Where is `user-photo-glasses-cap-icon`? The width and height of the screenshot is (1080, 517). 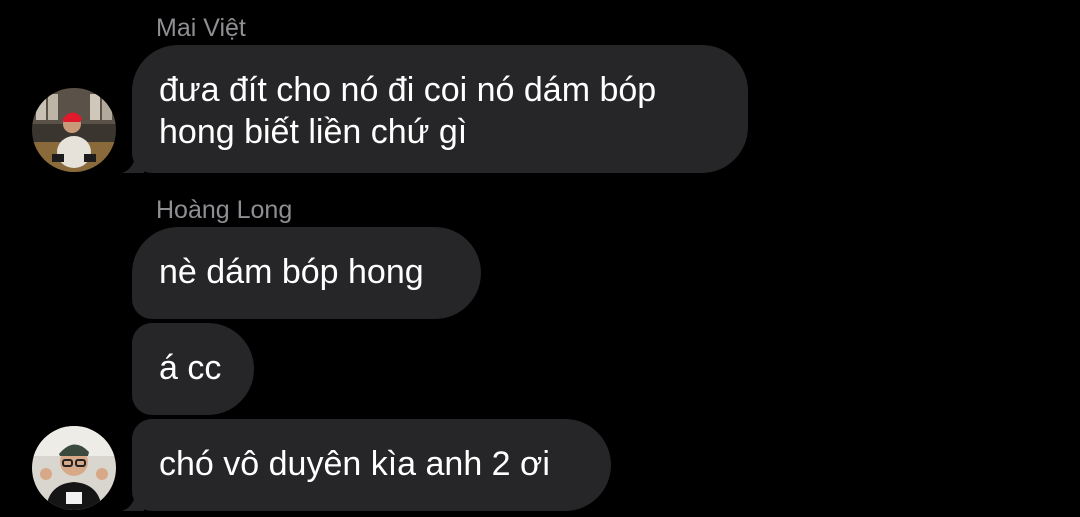
user-photo-glasses-cap-icon is located at coordinates (74, 468).